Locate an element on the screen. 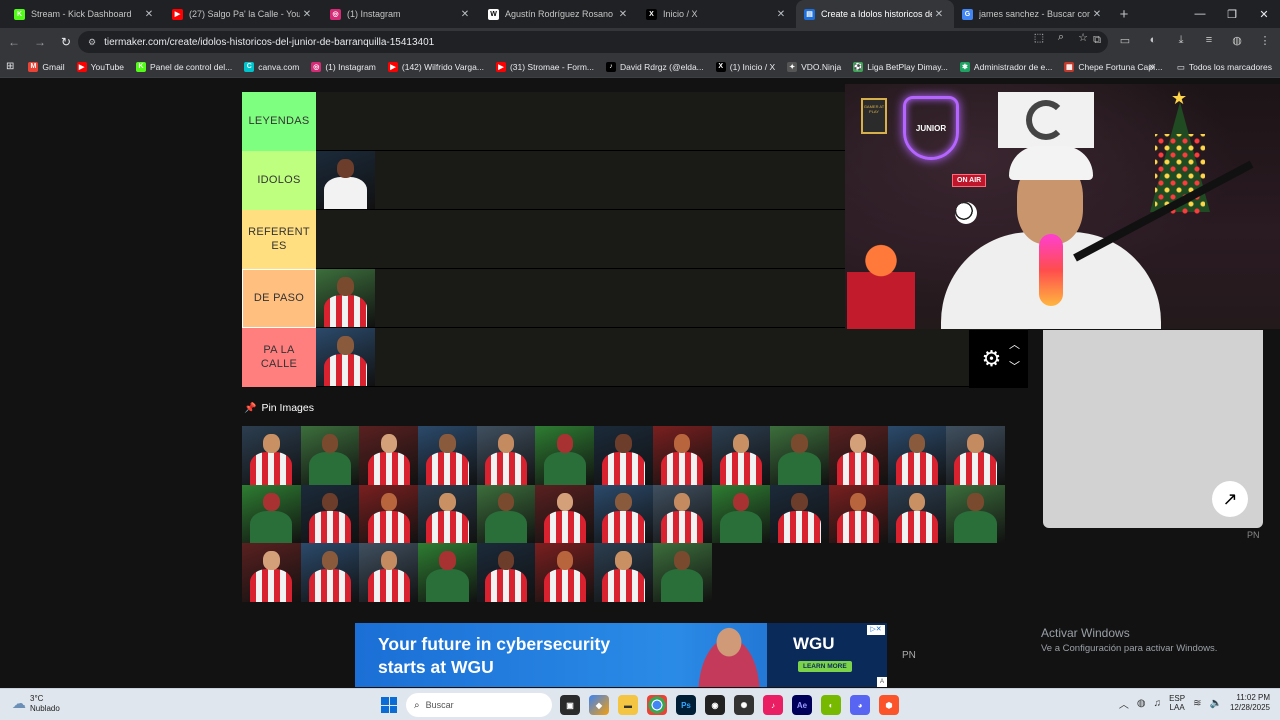  extensions-icon: ⧉ is located at coordinates (1097, 40).